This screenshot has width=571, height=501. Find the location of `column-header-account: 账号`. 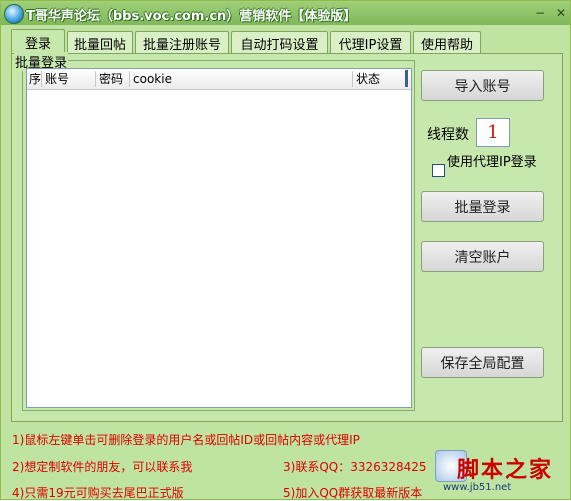

column-header-account: 账号 is located at coordinates (69, 79).